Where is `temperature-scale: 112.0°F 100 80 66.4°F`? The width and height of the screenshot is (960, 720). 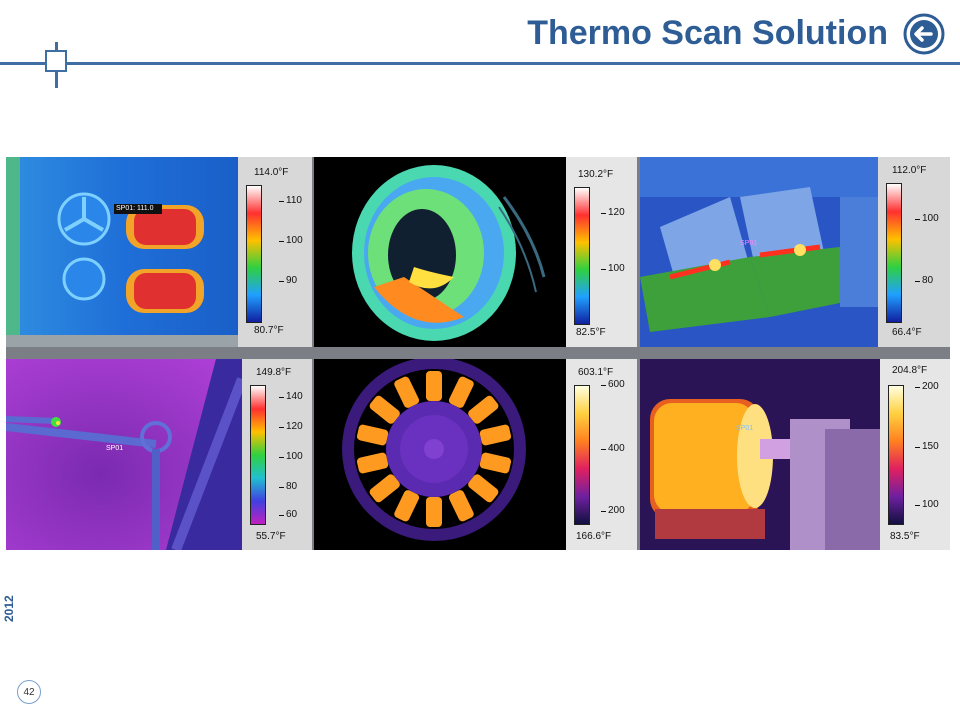 temperature-scale: 112.0°F 100 80 66.4°F is located at coordinates (914, 252).